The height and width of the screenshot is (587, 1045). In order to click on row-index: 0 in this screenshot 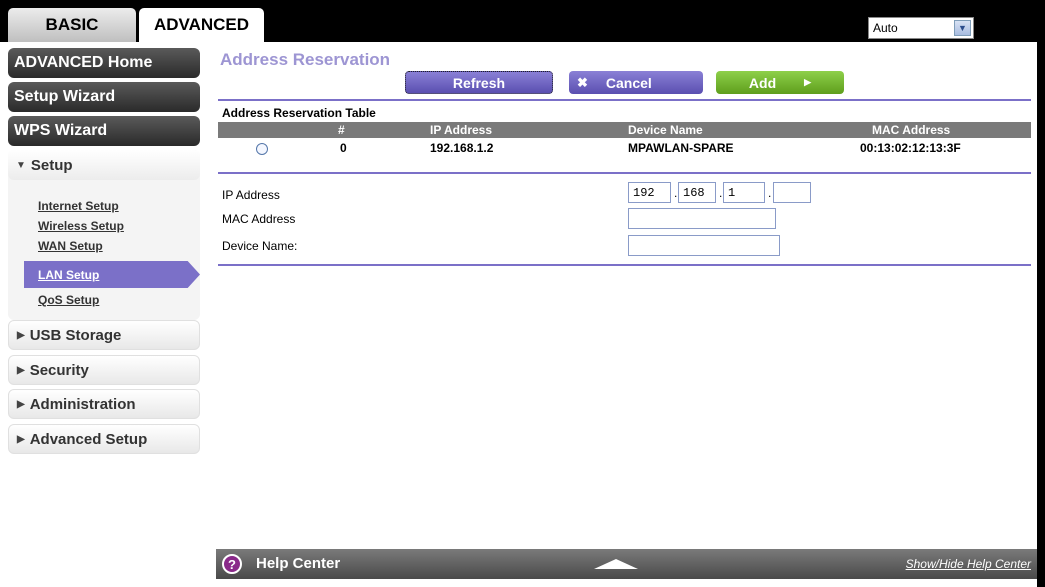, I will do `click(343, 148)`.